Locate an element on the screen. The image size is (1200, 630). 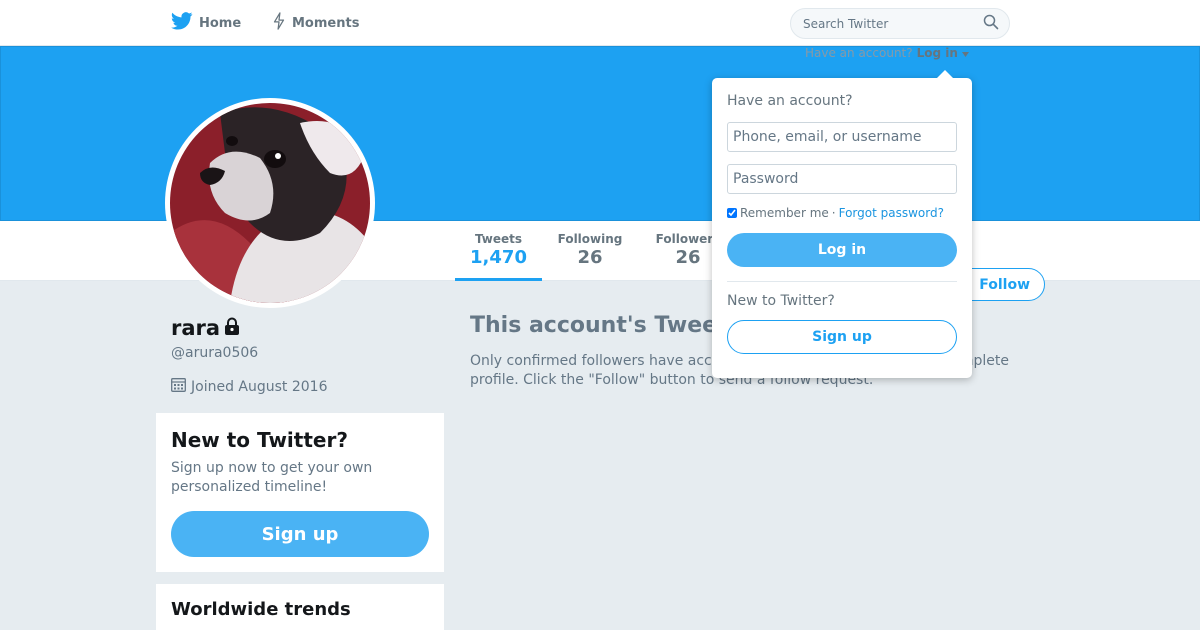
avatar-photo is located at coordinates (270, 203).